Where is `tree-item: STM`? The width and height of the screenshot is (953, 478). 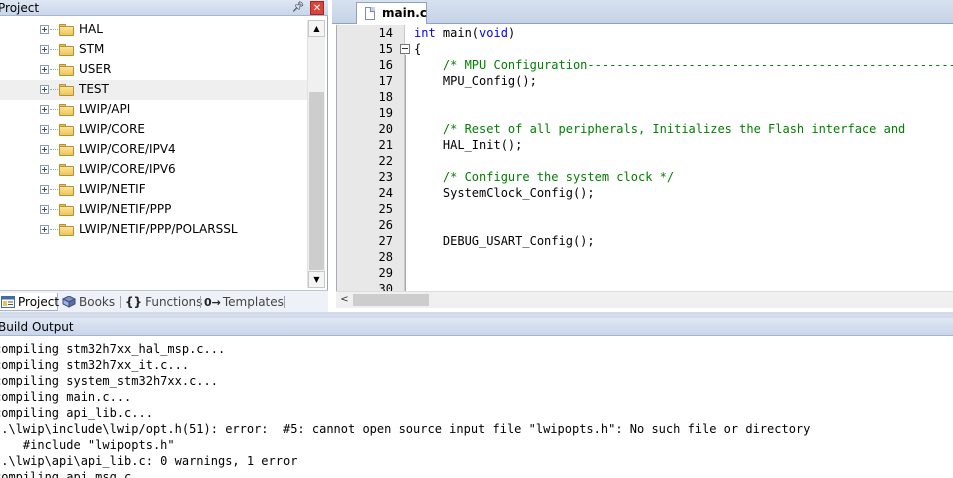
tree-item: STM is located at coordinates (153, 50).